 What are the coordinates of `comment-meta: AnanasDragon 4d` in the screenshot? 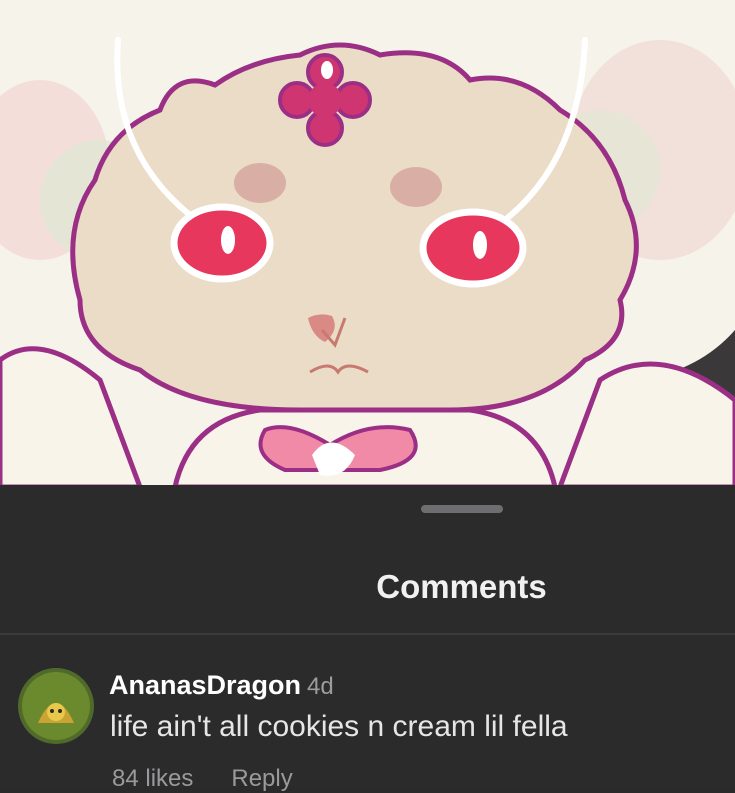 It's located at (221, 685).